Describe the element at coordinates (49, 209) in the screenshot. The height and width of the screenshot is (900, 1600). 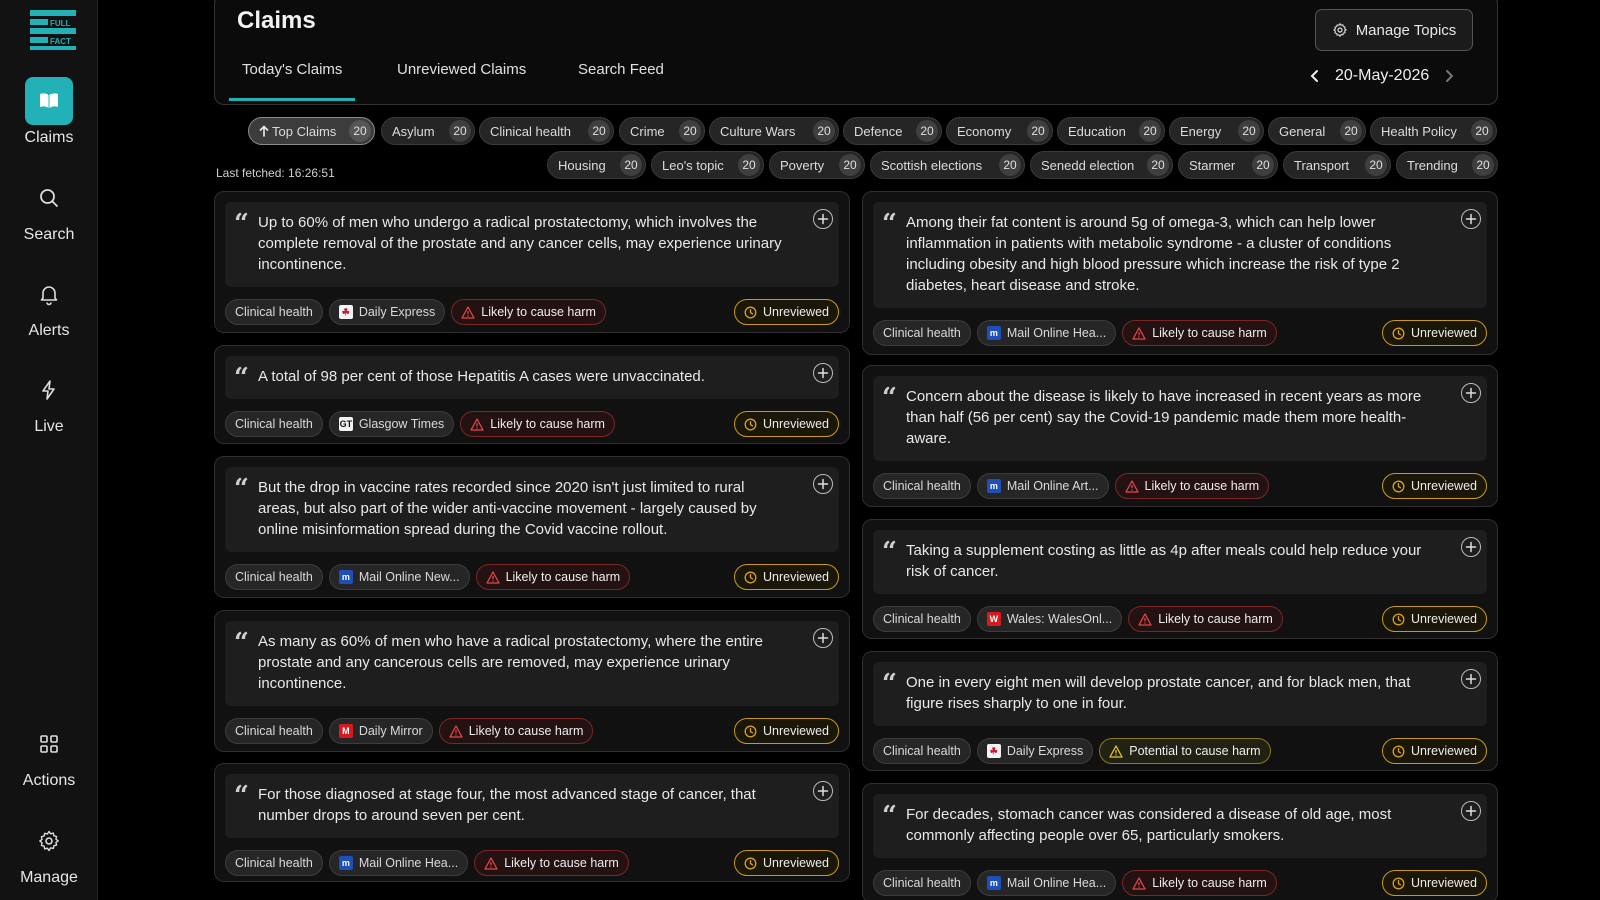
I see `nav-search: Search` at that location.